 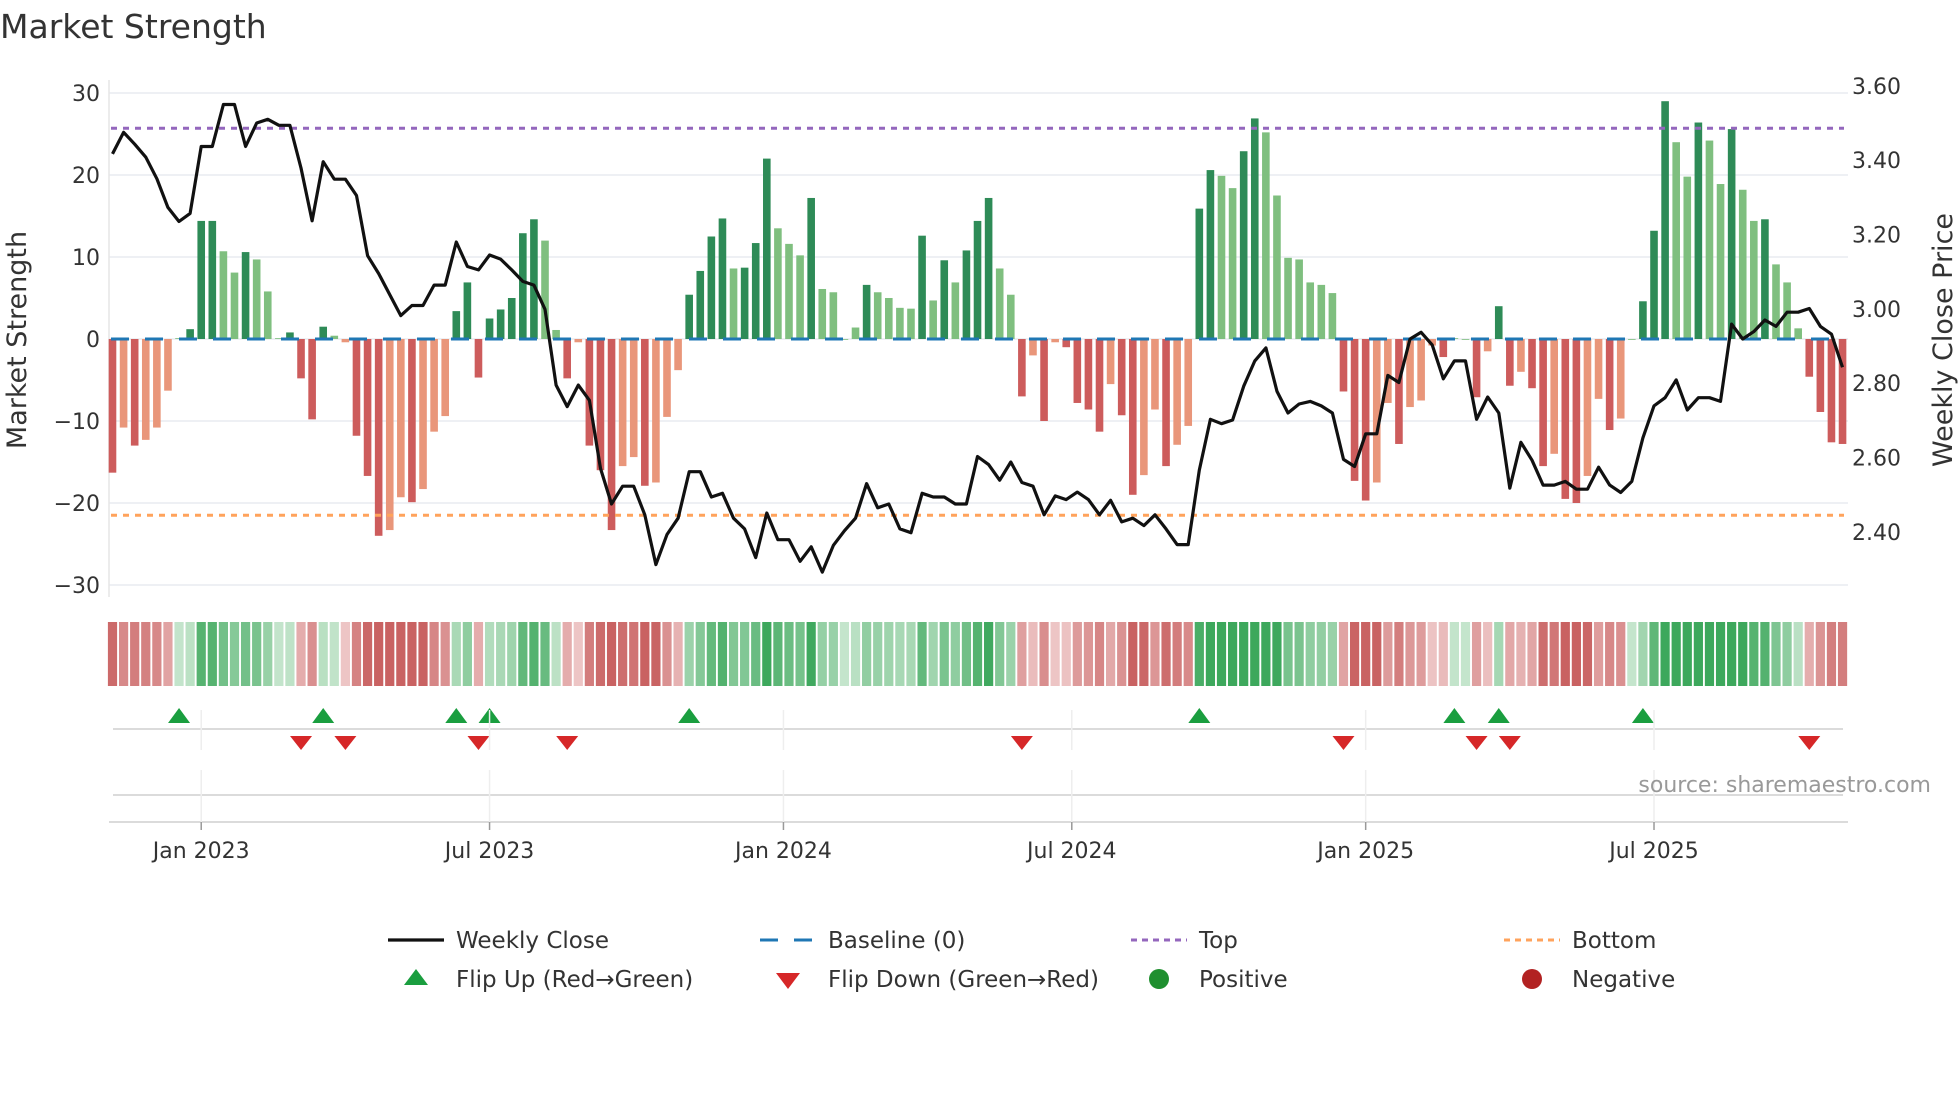 What do you see at coordinates (788, 981) in the screenshot?
I see `triangle-down-icon` at bounding box center [788, 981].